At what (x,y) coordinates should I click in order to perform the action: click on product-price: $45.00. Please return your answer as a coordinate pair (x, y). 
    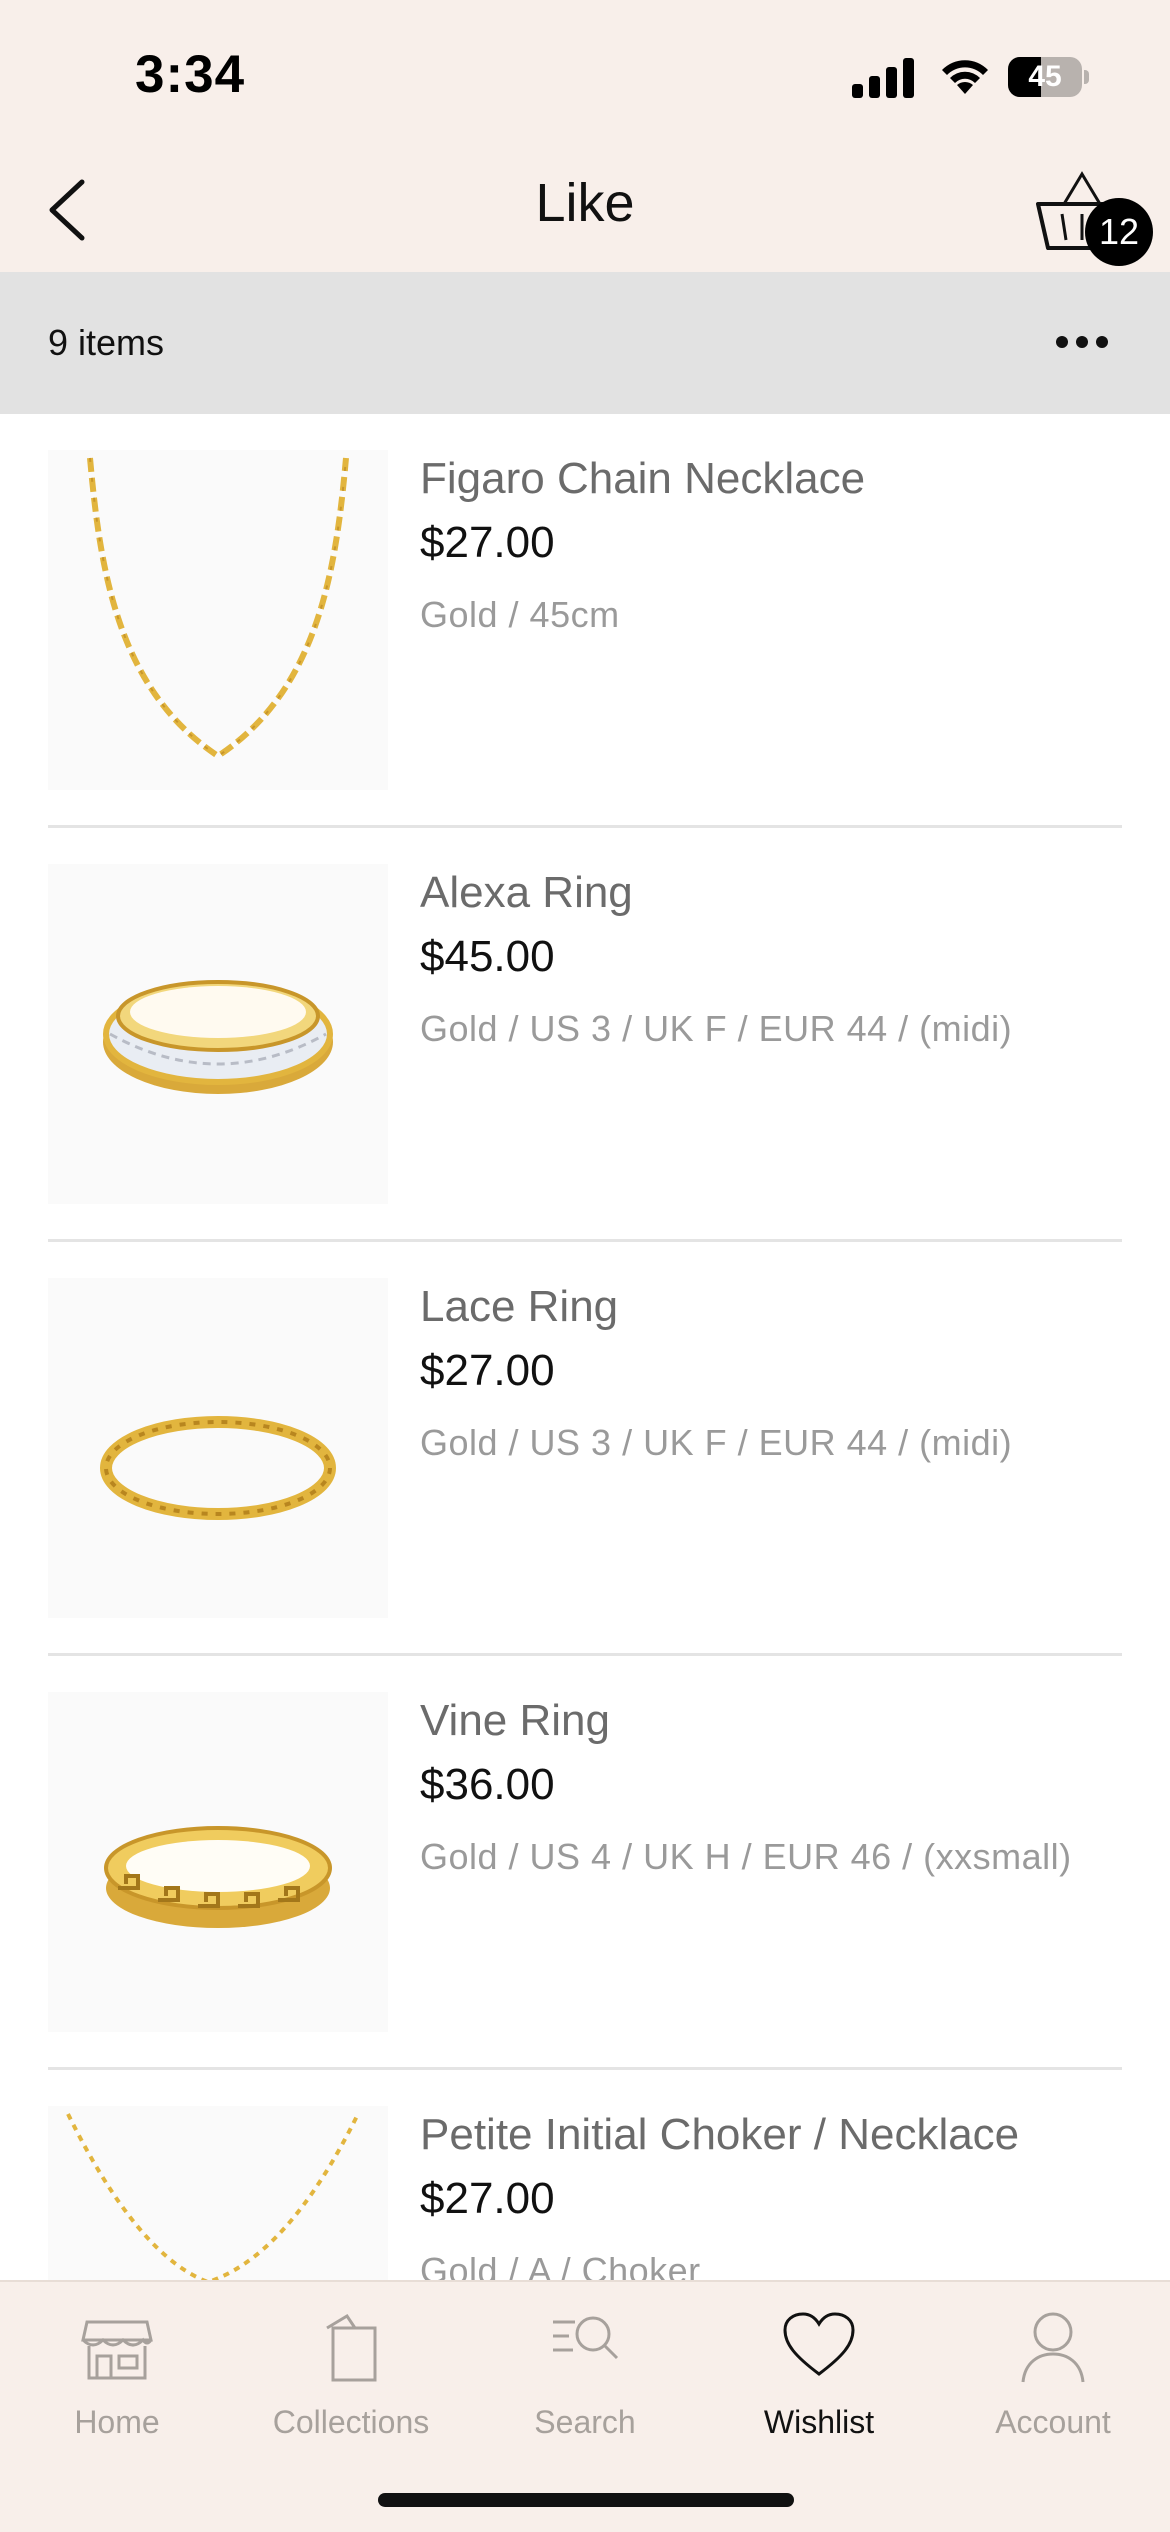
    Looking at the image, I should click on (487, 956).